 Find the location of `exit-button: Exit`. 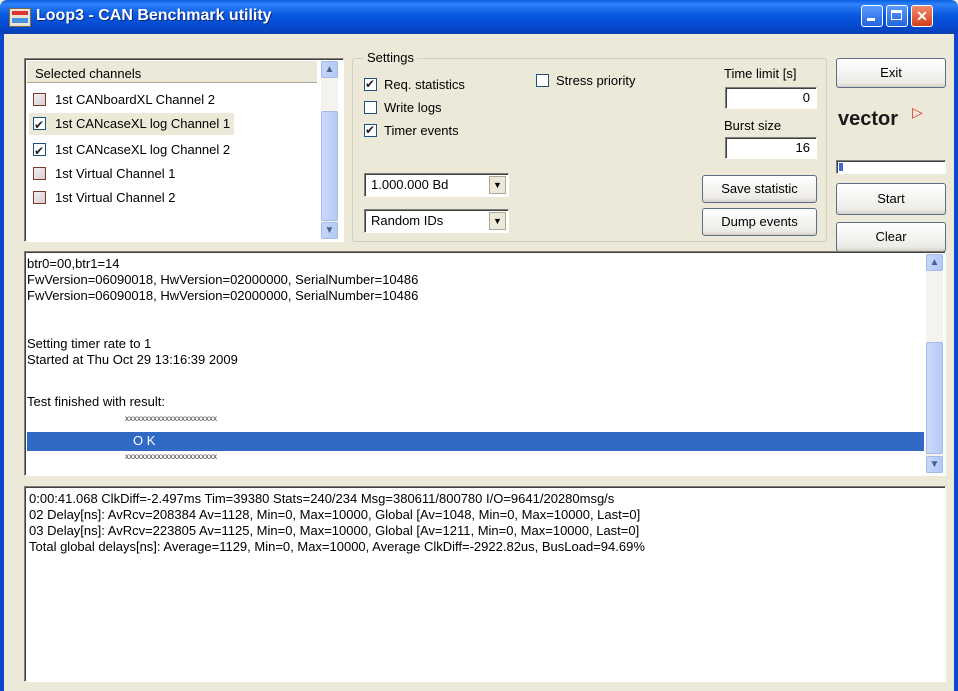

exit-button: Exit is located at coordinates (891, 73).